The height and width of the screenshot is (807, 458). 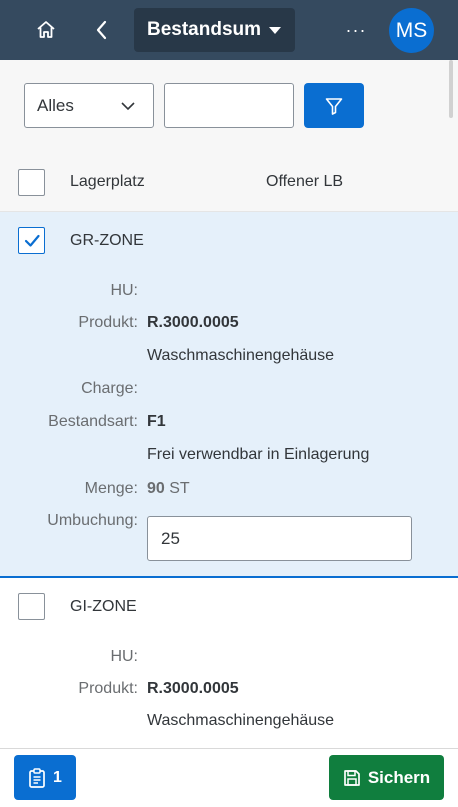 I want to click on search-input, so click(x=229, y=105).